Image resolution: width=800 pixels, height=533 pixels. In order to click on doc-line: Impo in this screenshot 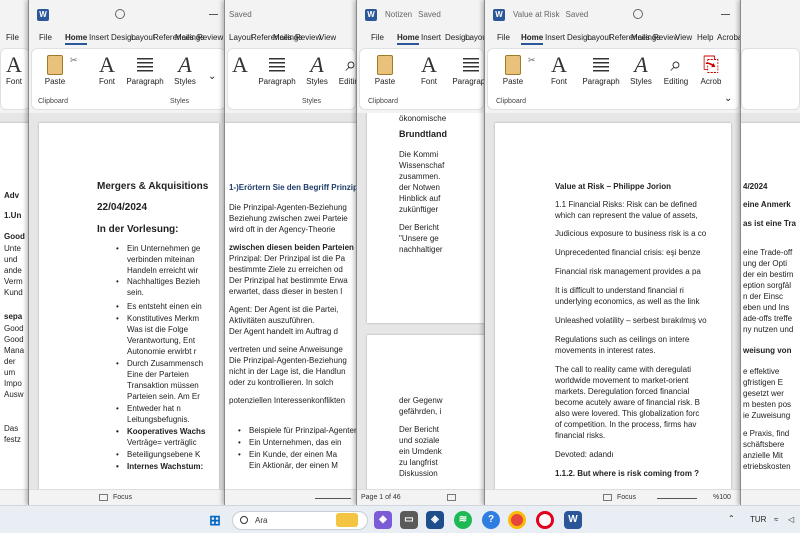, I will do `click(13, 383)`.